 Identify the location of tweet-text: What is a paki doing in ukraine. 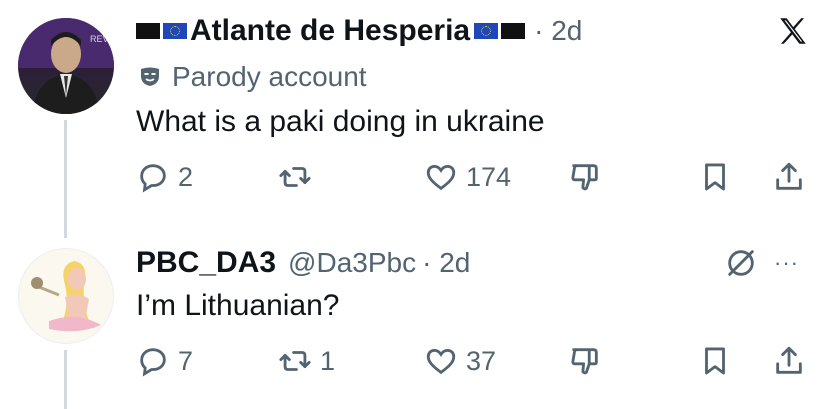
(340, 121).